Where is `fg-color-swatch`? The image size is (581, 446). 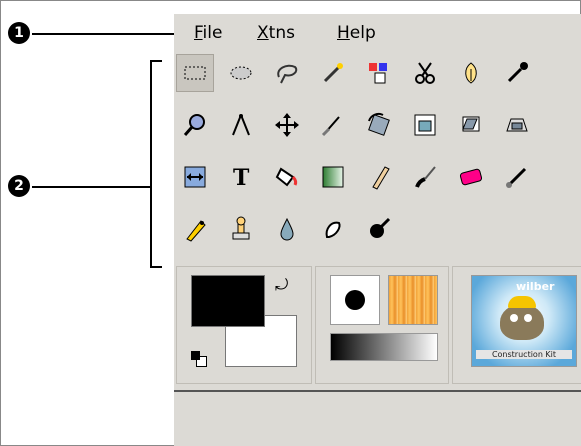 fg-color-swatch is located at coordinates (228, 301).